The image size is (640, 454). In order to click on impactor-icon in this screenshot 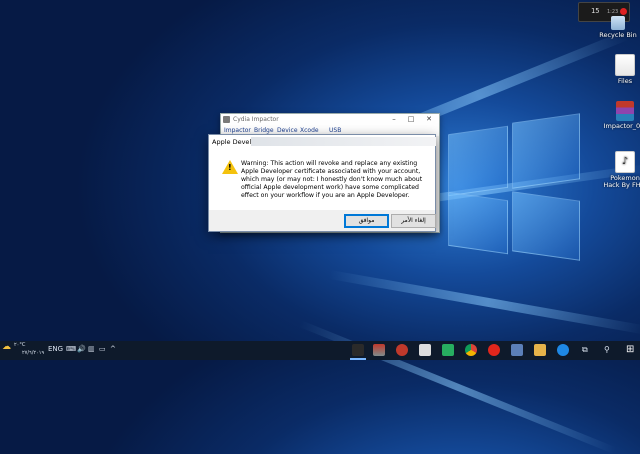, I will do `click(358, 350)`.